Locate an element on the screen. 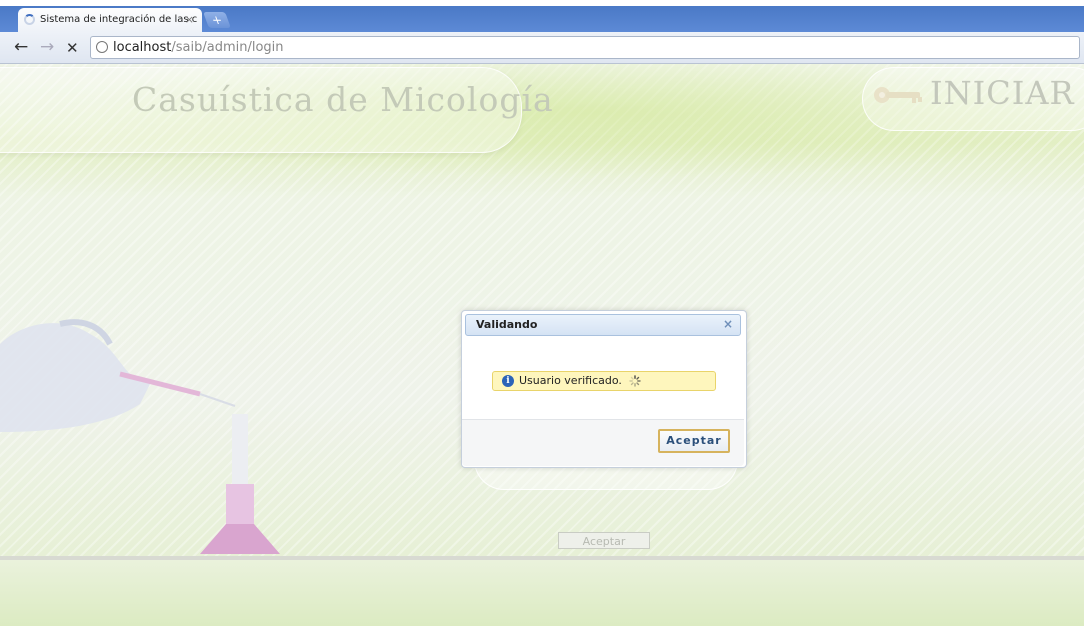  tab-close-icon: × is located at coordinates (189, 20).